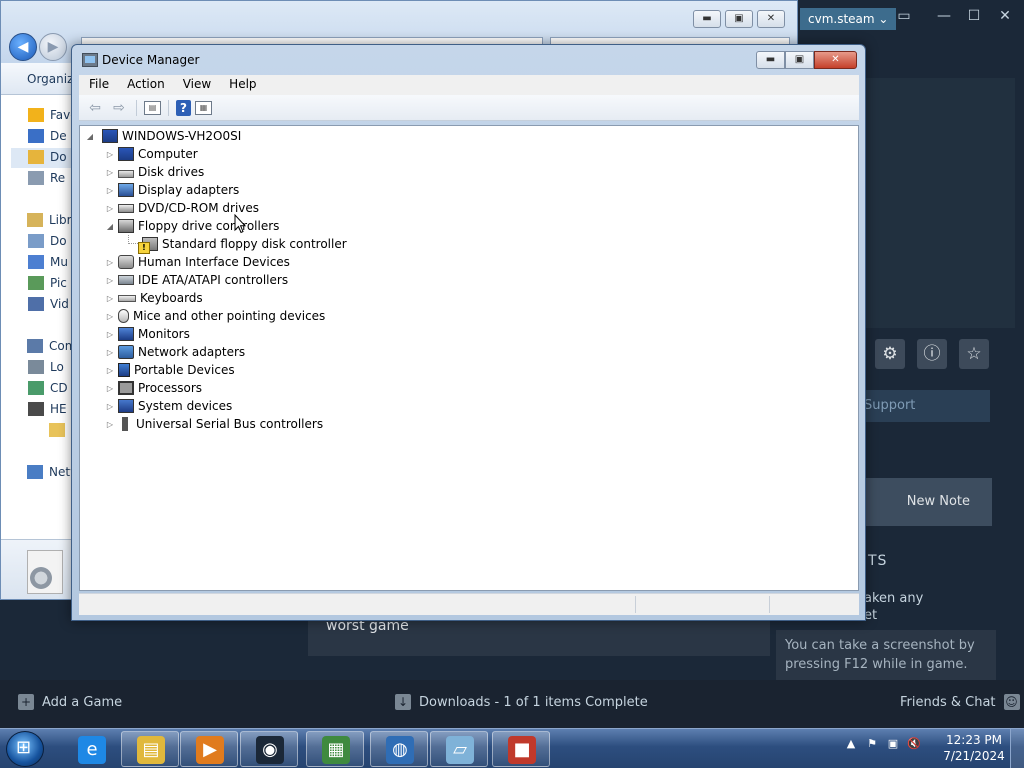 The width and height of the screenshot is (1024, 768). I want to click on taskbar-app-system-monitor: ▦, so click(335, 749).